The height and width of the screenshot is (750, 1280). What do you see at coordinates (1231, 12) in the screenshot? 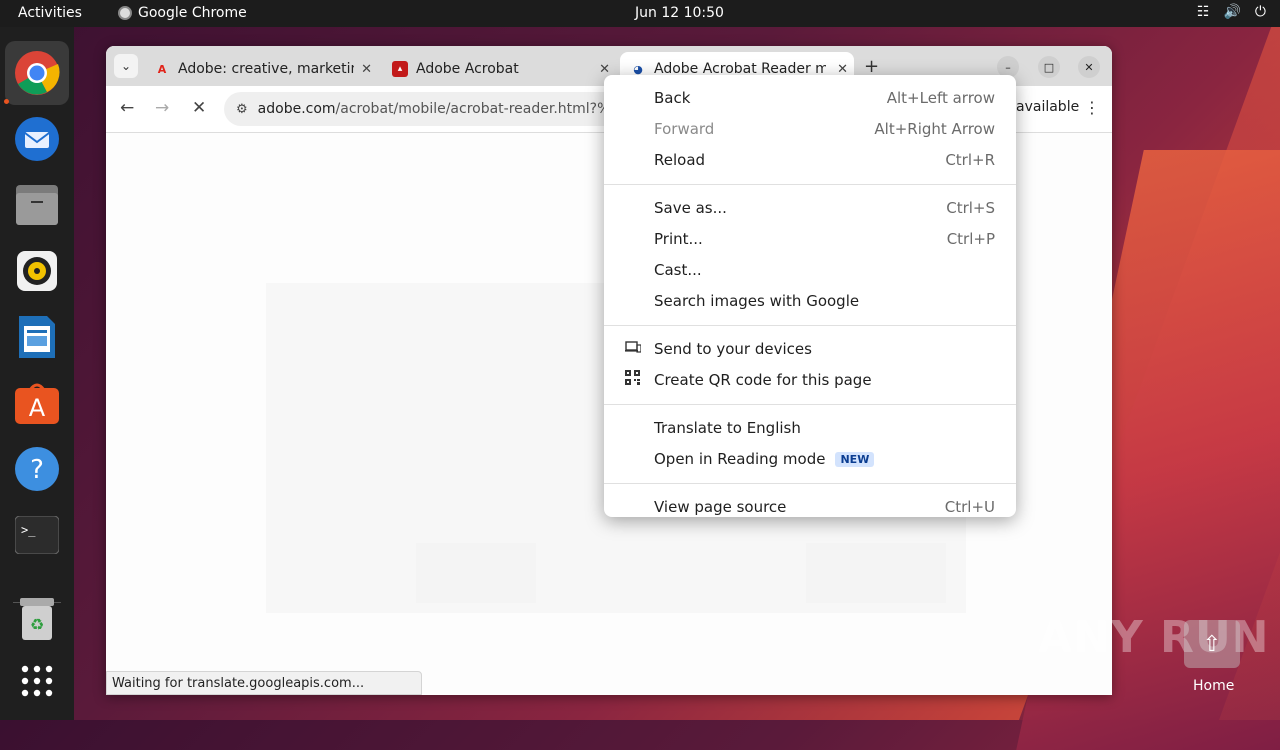
I see `system-tray: ☷ 🔊 ⏻` at bounding box center [1231, 12].